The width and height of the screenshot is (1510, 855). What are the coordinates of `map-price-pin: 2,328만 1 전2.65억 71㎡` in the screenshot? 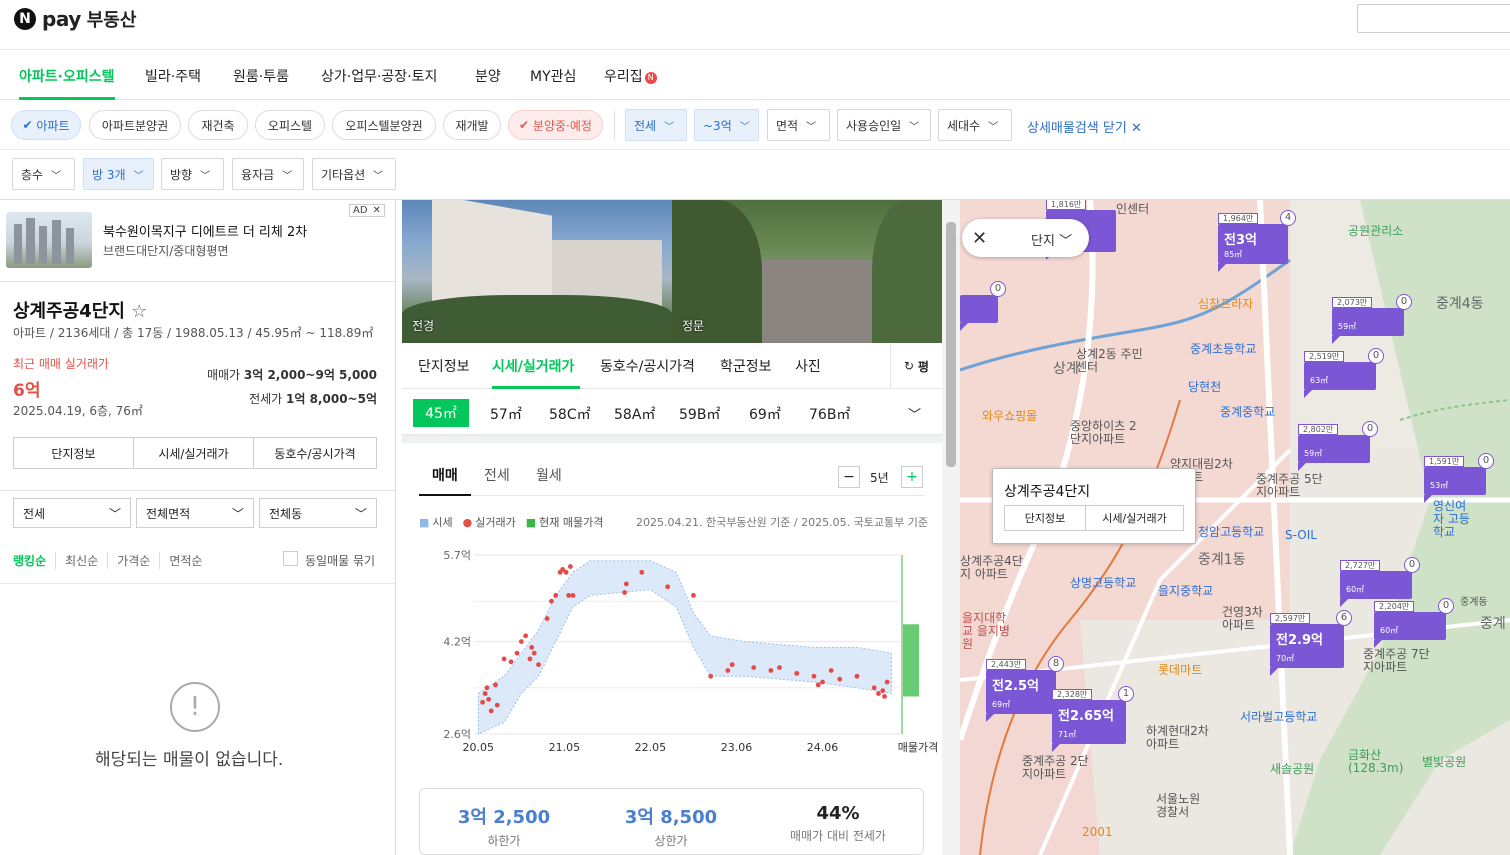 It's located at (1093, 719).